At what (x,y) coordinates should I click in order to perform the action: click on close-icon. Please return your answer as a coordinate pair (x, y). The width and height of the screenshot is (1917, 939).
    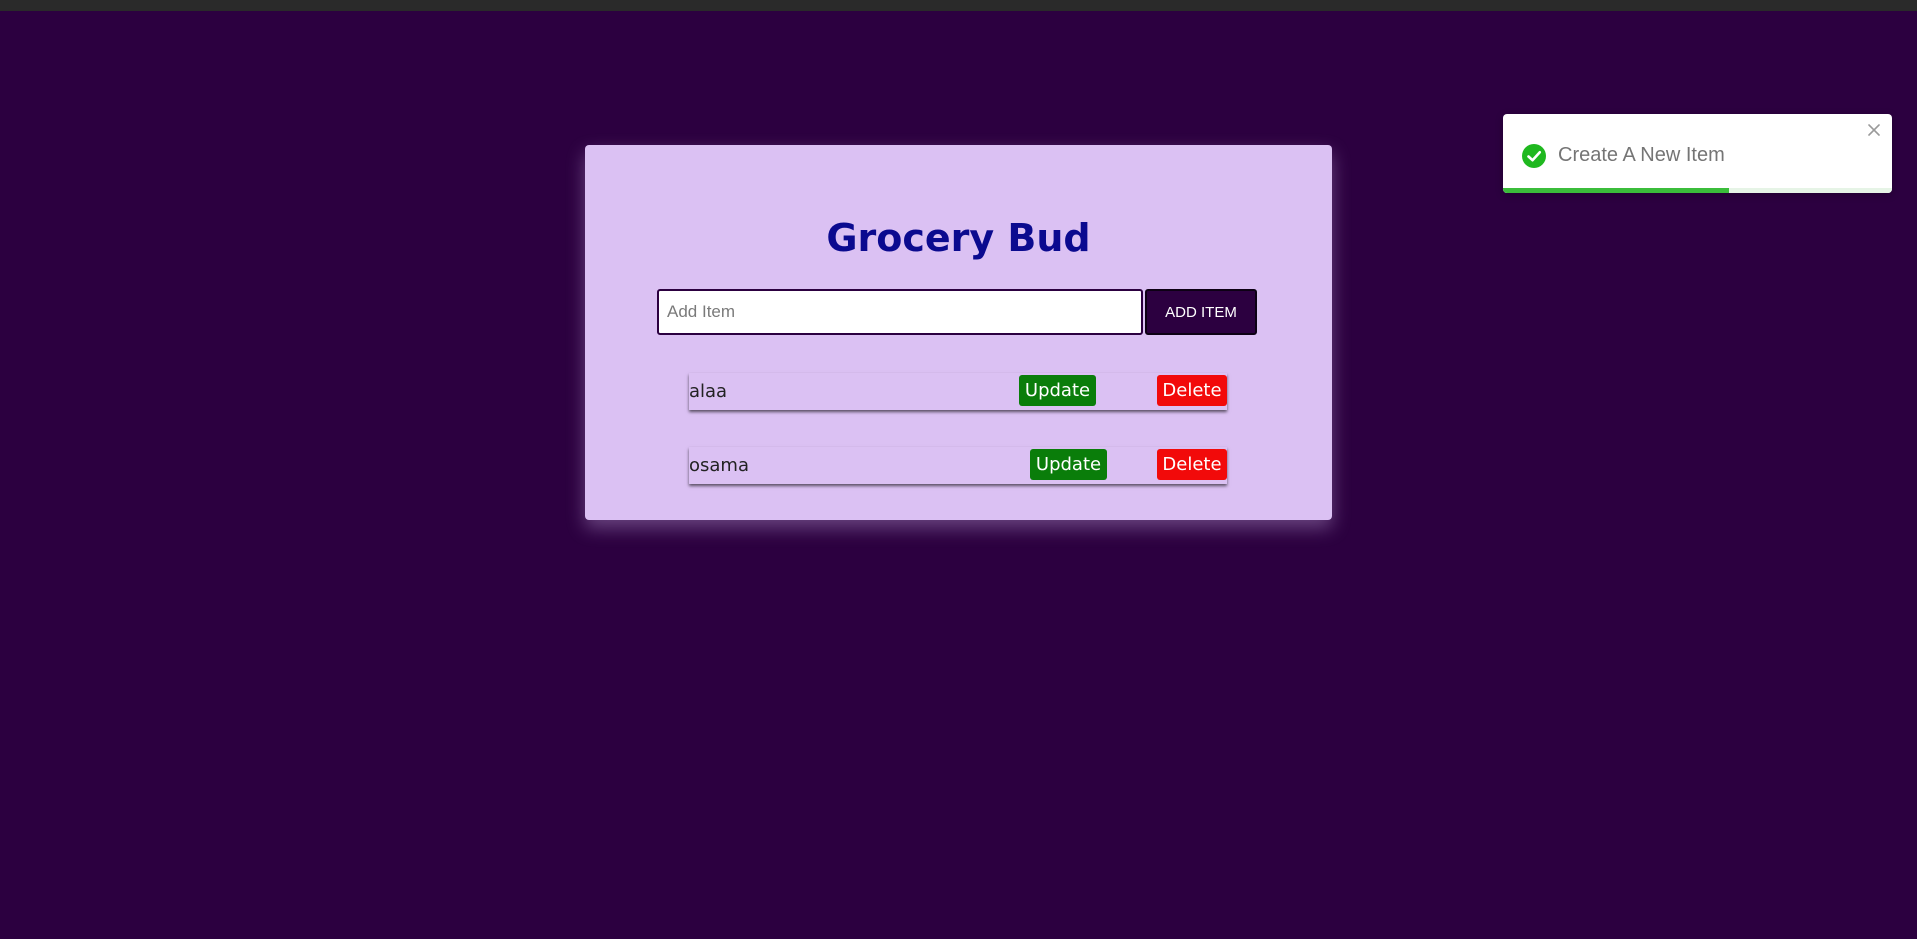
    Looking at the image, I should click on (1874, 130).